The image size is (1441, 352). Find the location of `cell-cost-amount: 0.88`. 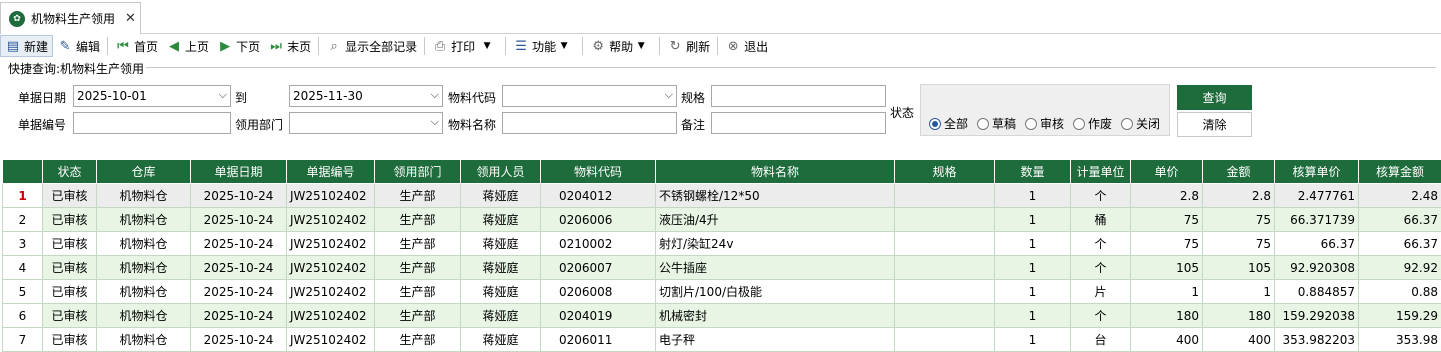

cell-cost-amount: 0.88 is located at coordinates (1400, 292).